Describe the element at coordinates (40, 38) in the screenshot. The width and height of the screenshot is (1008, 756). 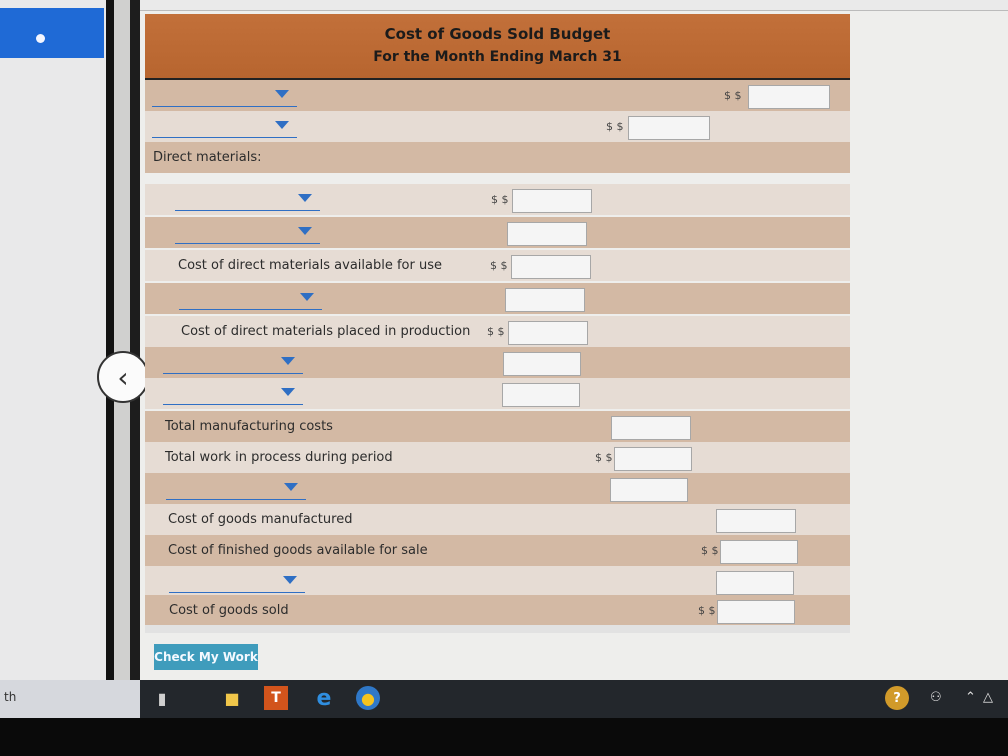
I see `nav-dot-icon` at that location.